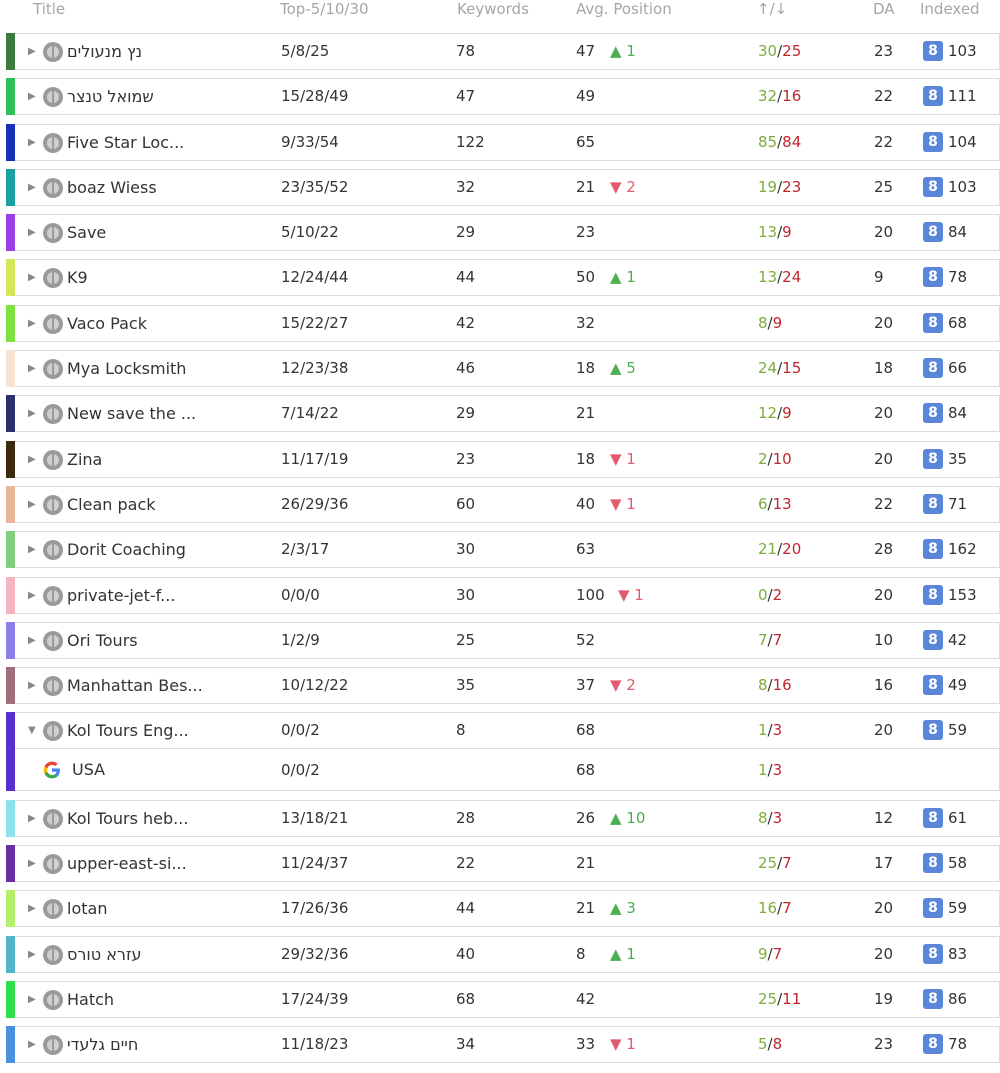 The image size is (1000, 1073). I want to click on project-row: ▶ נץ מנעולים 5/8/25 78 47 ▲ 1 30/25 23 8 103, so click(503, 51).